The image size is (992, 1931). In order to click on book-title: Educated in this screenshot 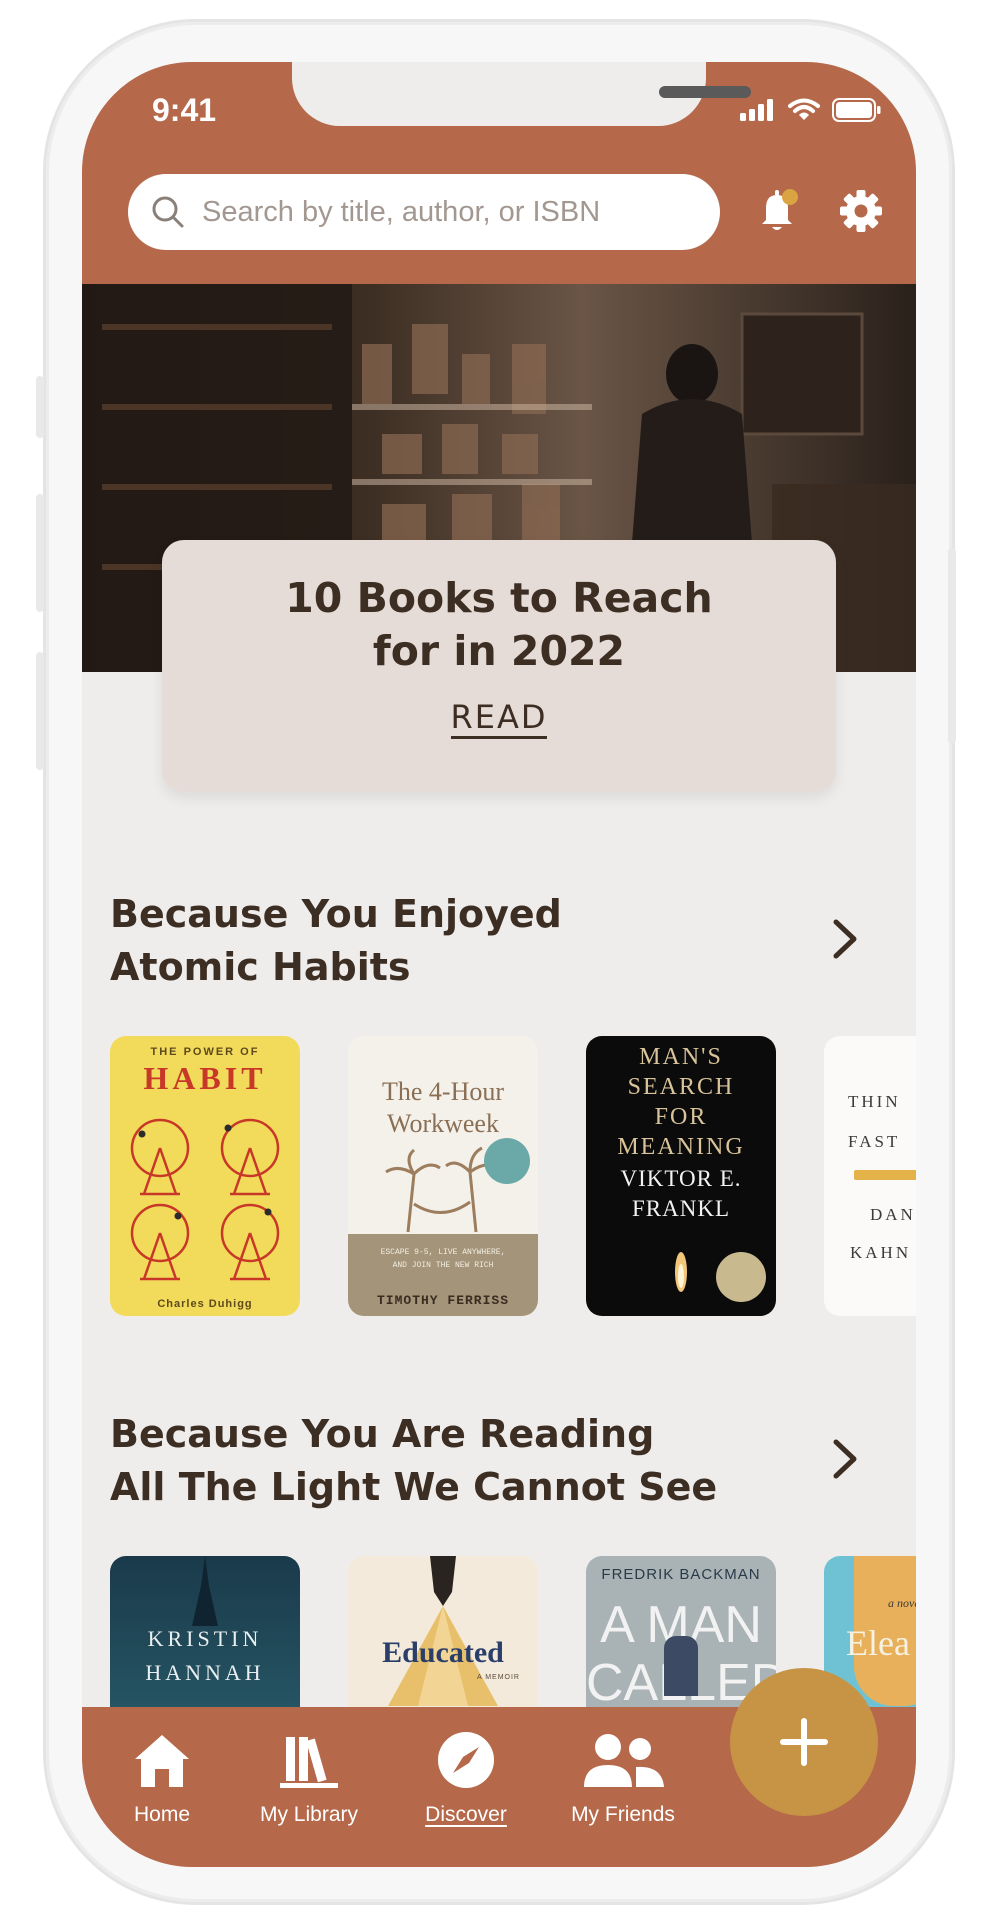, I will do `click(443, 1652)`.